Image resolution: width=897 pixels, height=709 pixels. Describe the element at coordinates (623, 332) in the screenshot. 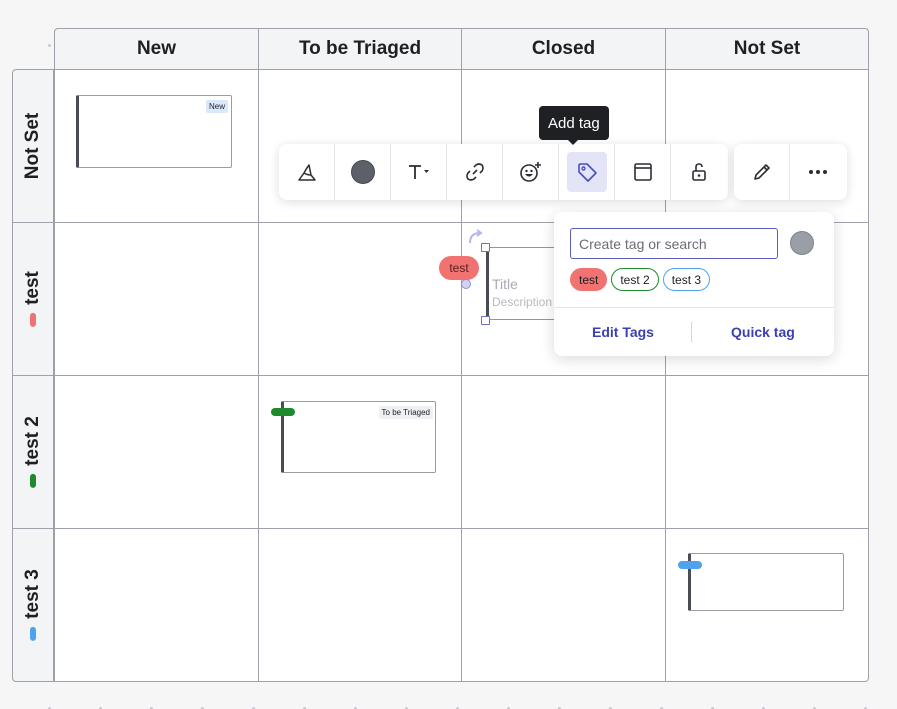

I see `edit-tags-button: Edit Tags` at that location.